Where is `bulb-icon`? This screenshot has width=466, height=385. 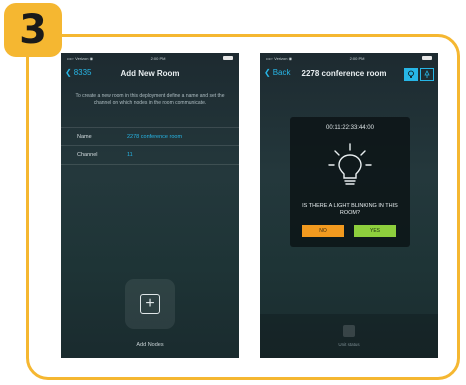
bulb-icon is located at coordinates (411, 74).